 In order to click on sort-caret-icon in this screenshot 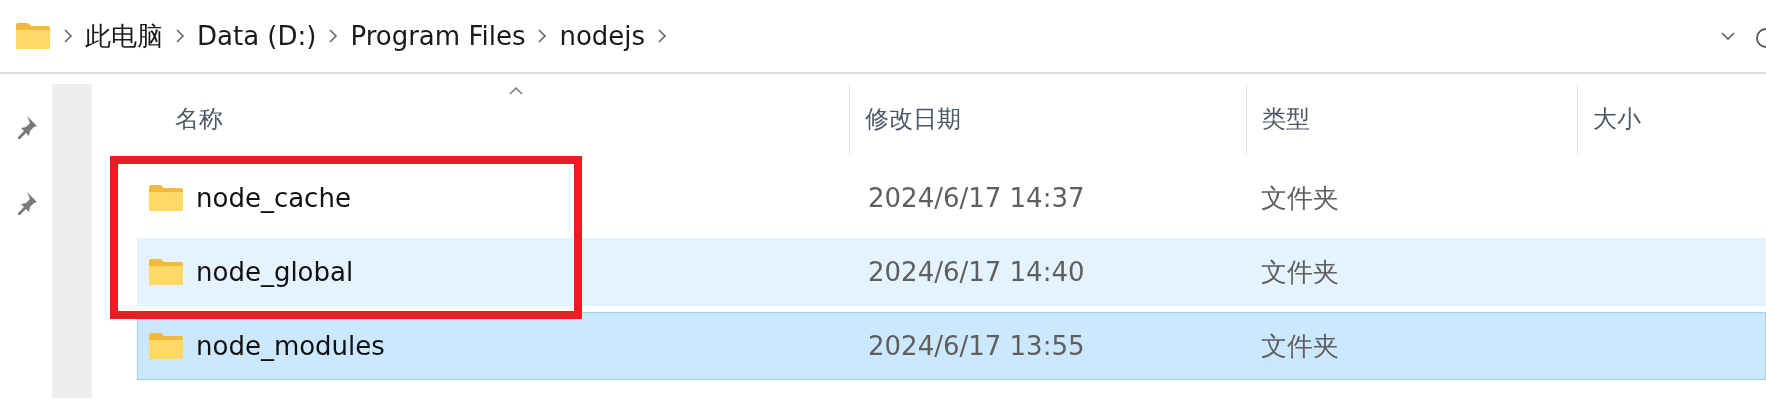, I will do `click(516, 91)`.